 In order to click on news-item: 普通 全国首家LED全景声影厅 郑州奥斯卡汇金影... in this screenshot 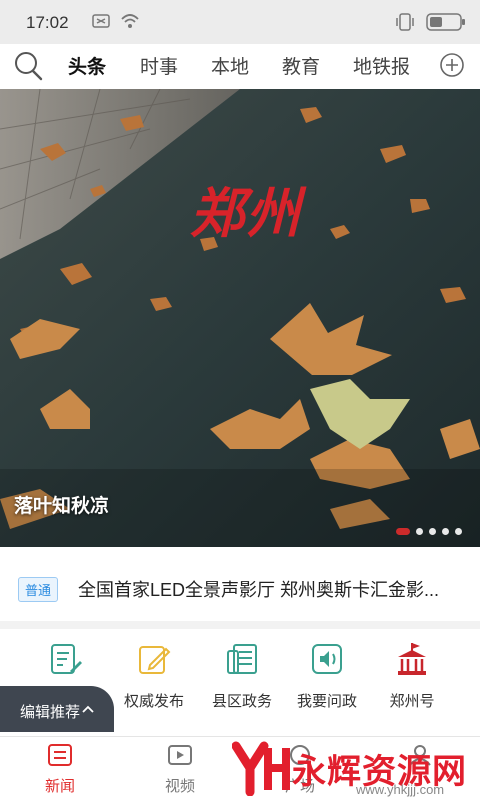, I will do `click(240, 588)`.